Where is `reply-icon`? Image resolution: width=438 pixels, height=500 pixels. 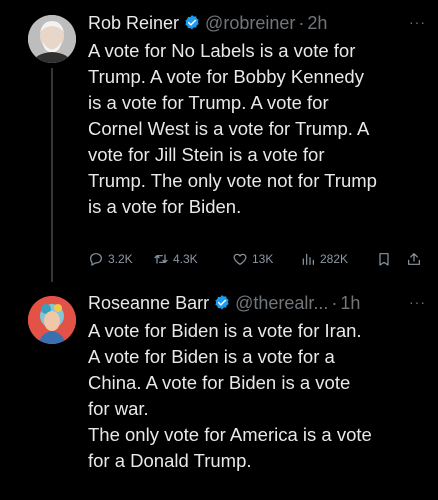 reply-icon is located at coordinates (96, 260).